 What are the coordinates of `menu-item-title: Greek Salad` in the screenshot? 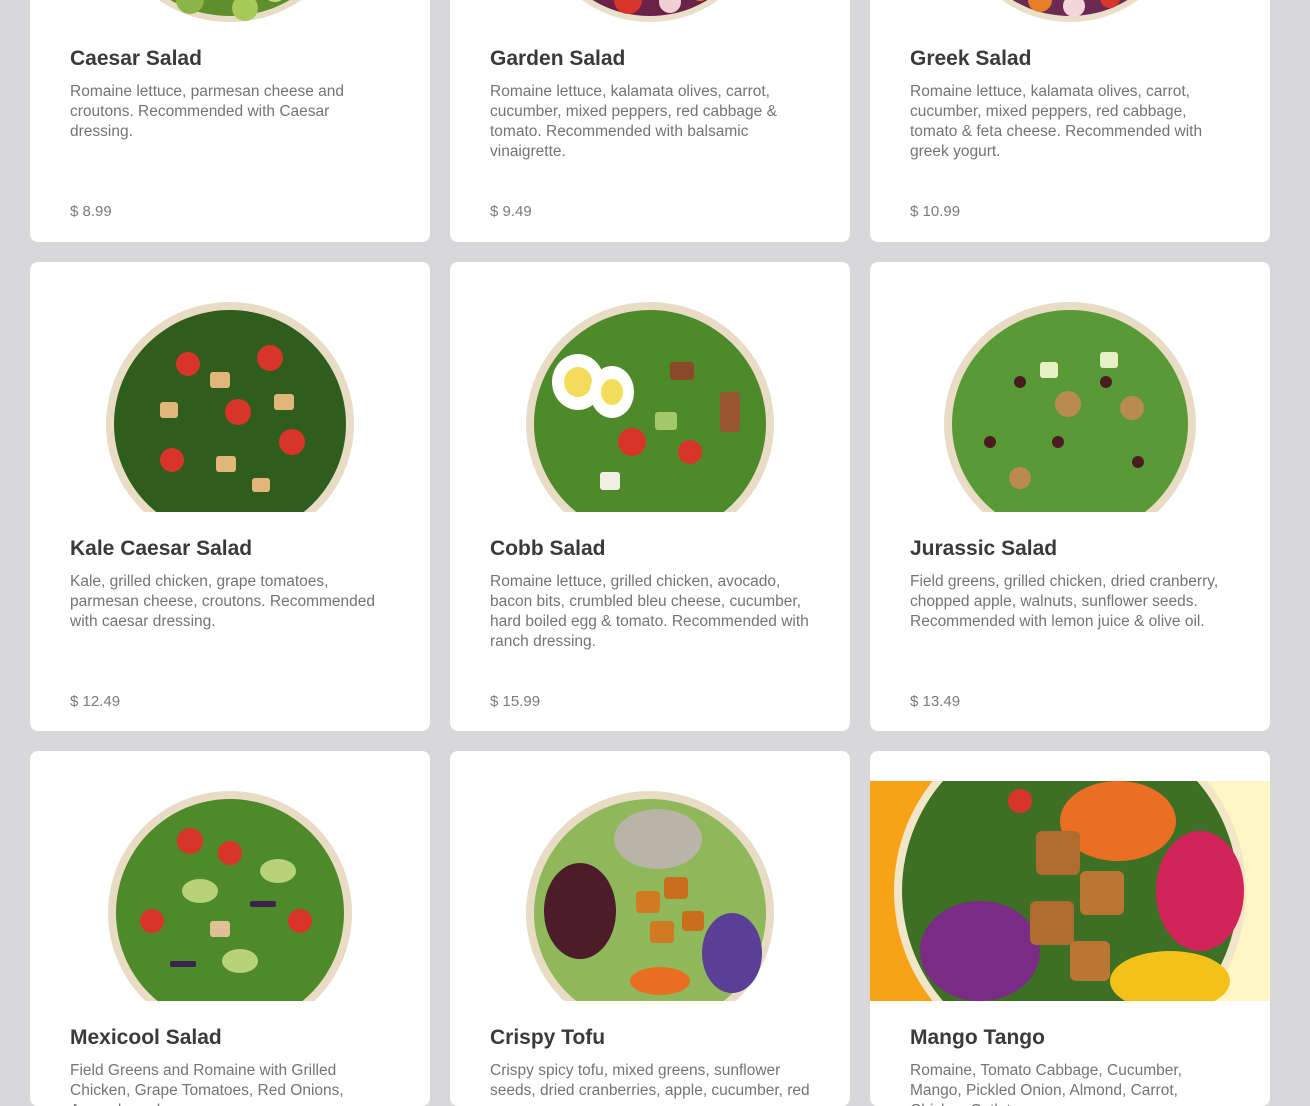 It's located at (971, 58).